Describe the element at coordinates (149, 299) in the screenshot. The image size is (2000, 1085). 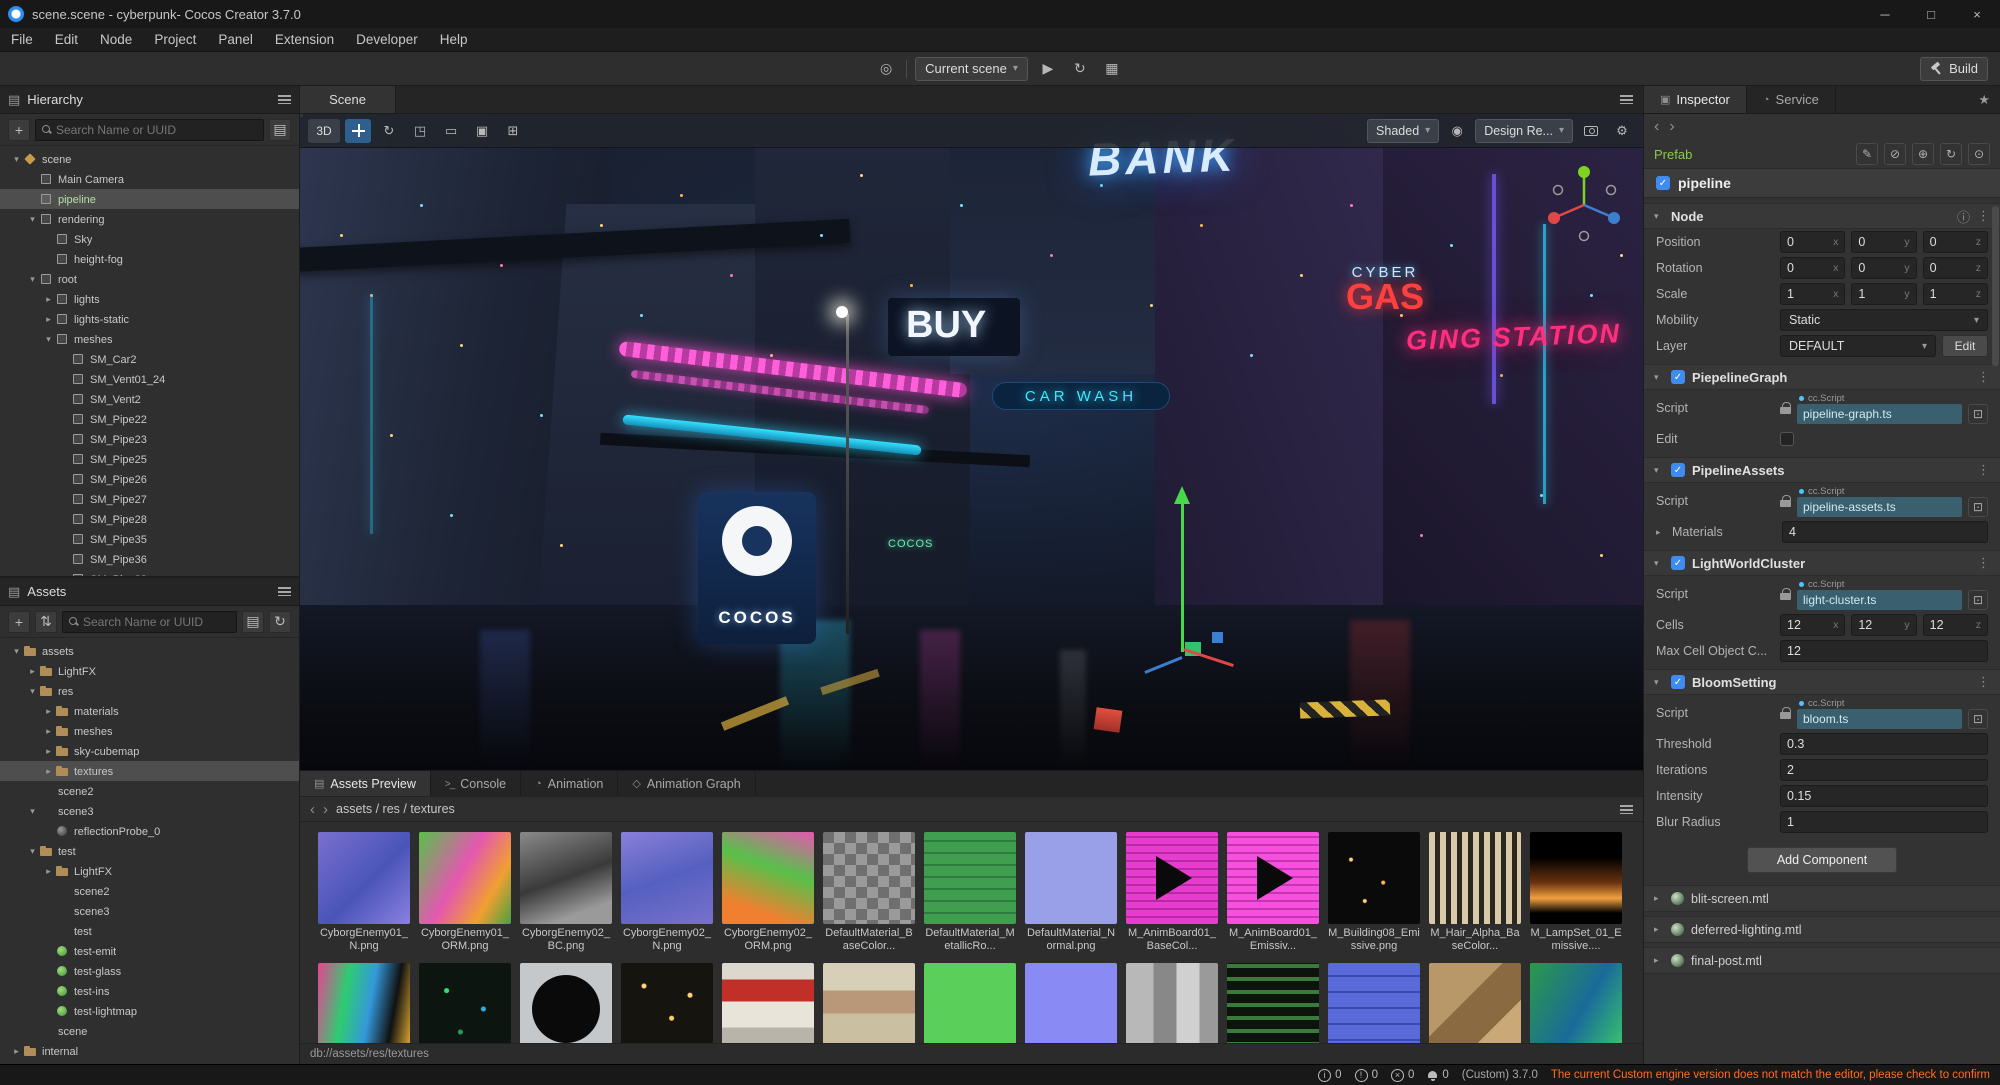
I see `hierarchy-tree-item: lights` at that location.